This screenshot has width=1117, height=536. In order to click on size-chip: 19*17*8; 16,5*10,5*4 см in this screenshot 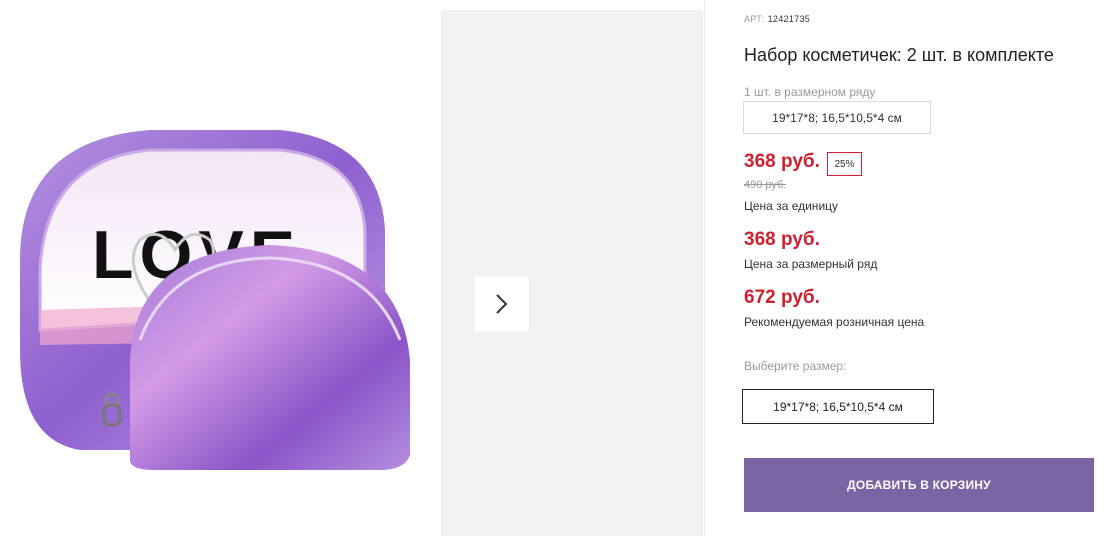, I will do `click(837, 117)`.